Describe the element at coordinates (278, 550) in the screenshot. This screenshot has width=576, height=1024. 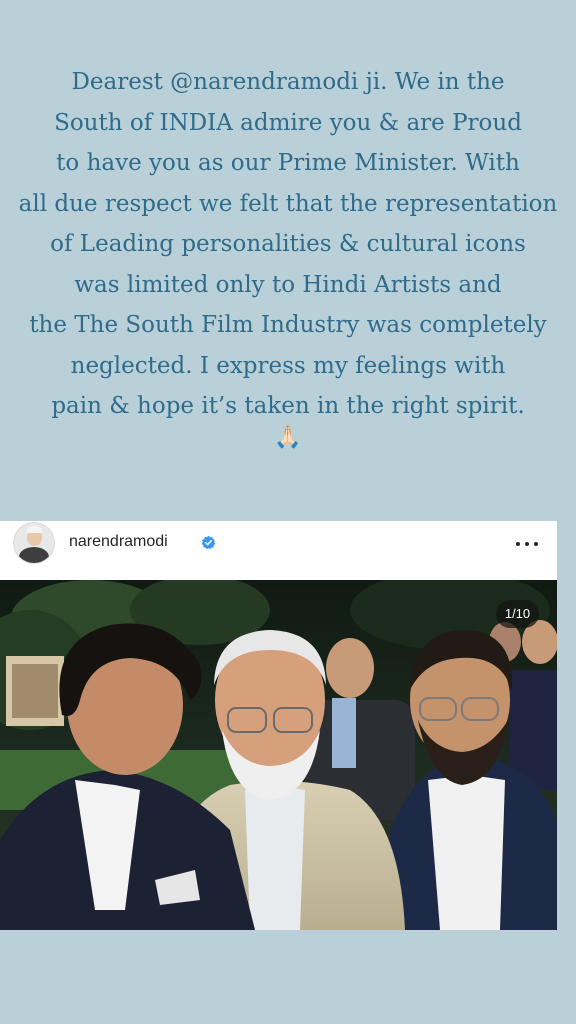
I see `post-header: narendramodi` at that location.